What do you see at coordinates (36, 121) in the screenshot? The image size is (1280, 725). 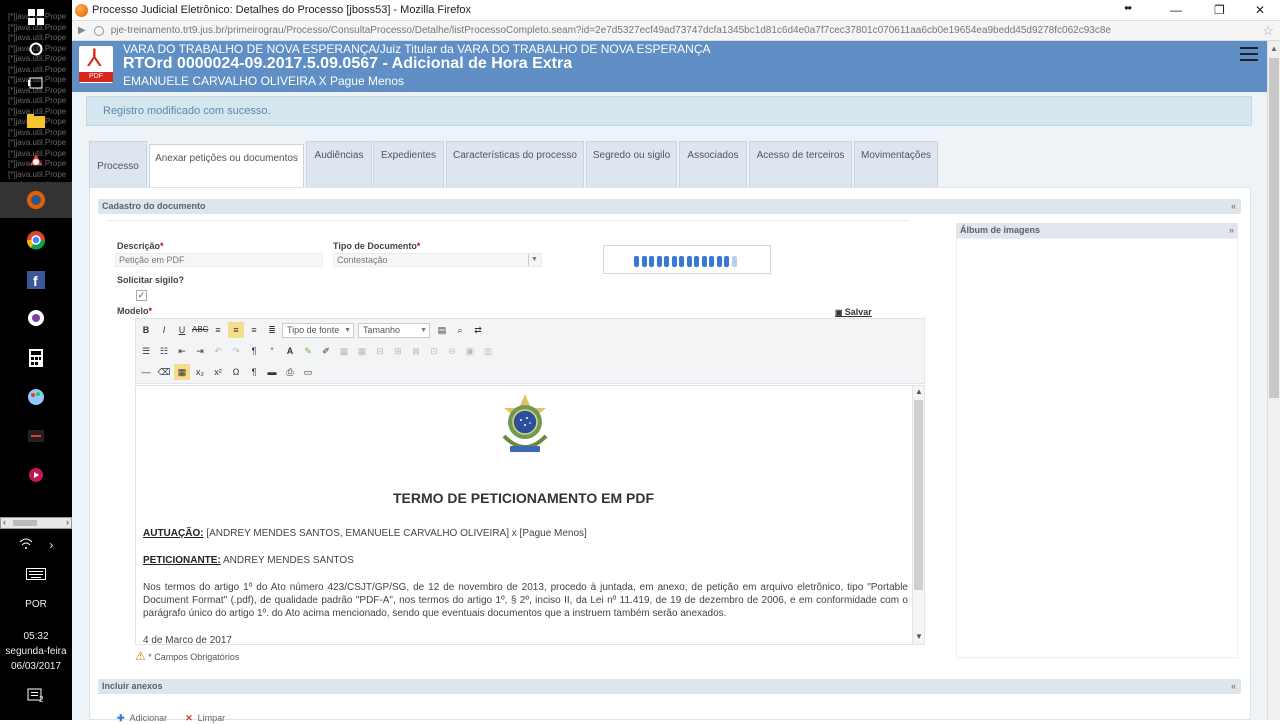 I see `file-explorer-icon` at bounding box center [36, 121].